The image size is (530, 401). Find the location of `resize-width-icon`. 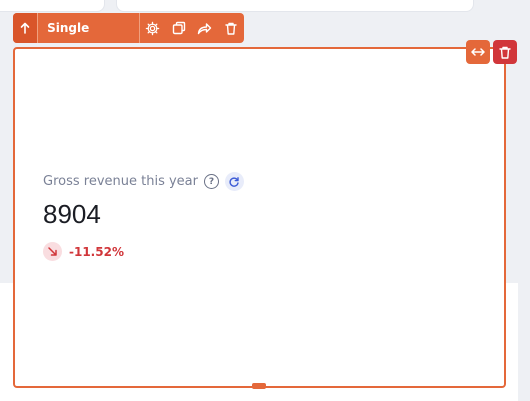

resize-width-icon is located at coordinates (478, 52).